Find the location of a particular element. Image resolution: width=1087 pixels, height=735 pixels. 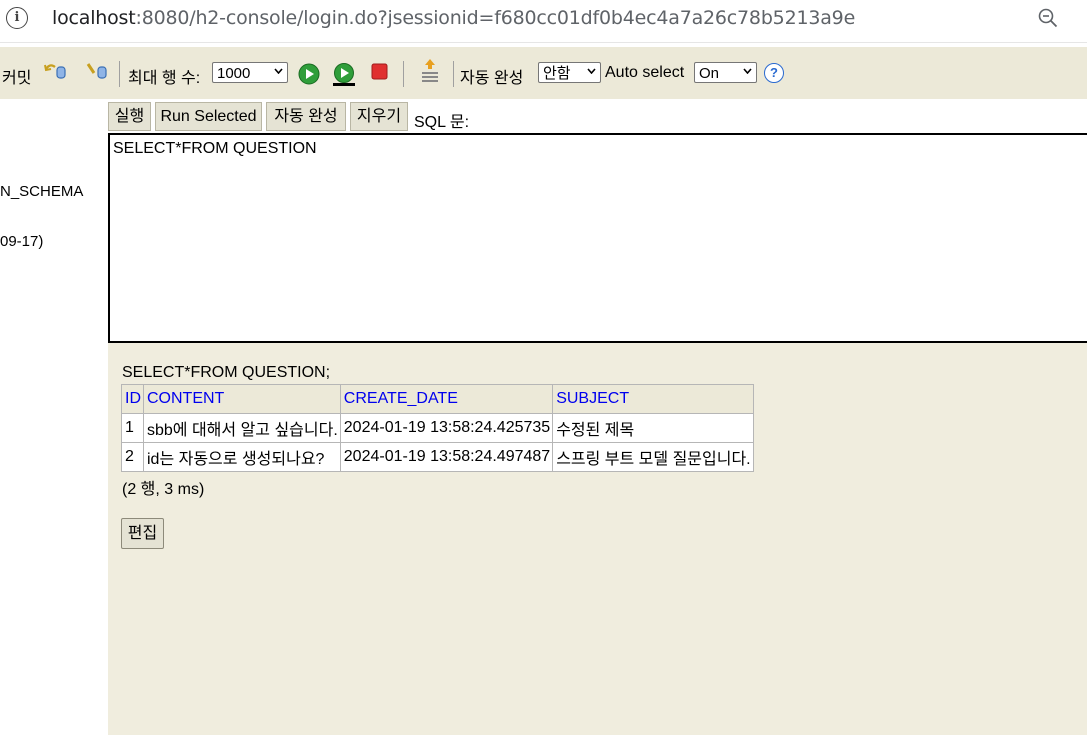

execute-button: 실행 is located at coordinates (129, 116).